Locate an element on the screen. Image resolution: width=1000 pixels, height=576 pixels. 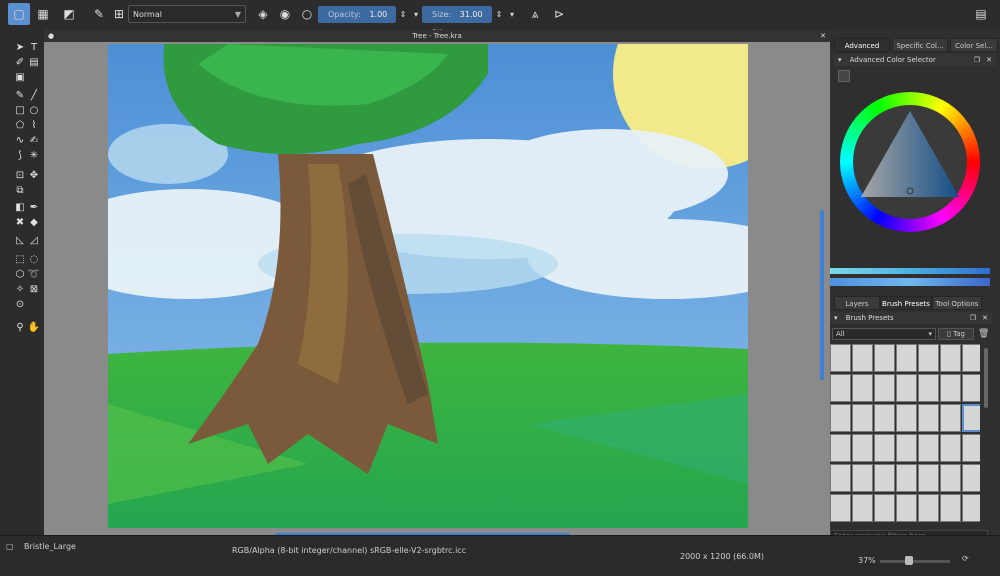
zoom-slider is located at coordinates (915, 561).